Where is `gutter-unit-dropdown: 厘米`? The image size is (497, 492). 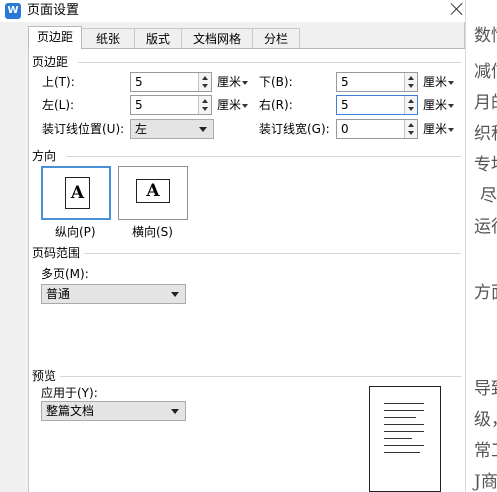
gutter-unit-dropdown: 厘米 is located at coordinates (439, 129).